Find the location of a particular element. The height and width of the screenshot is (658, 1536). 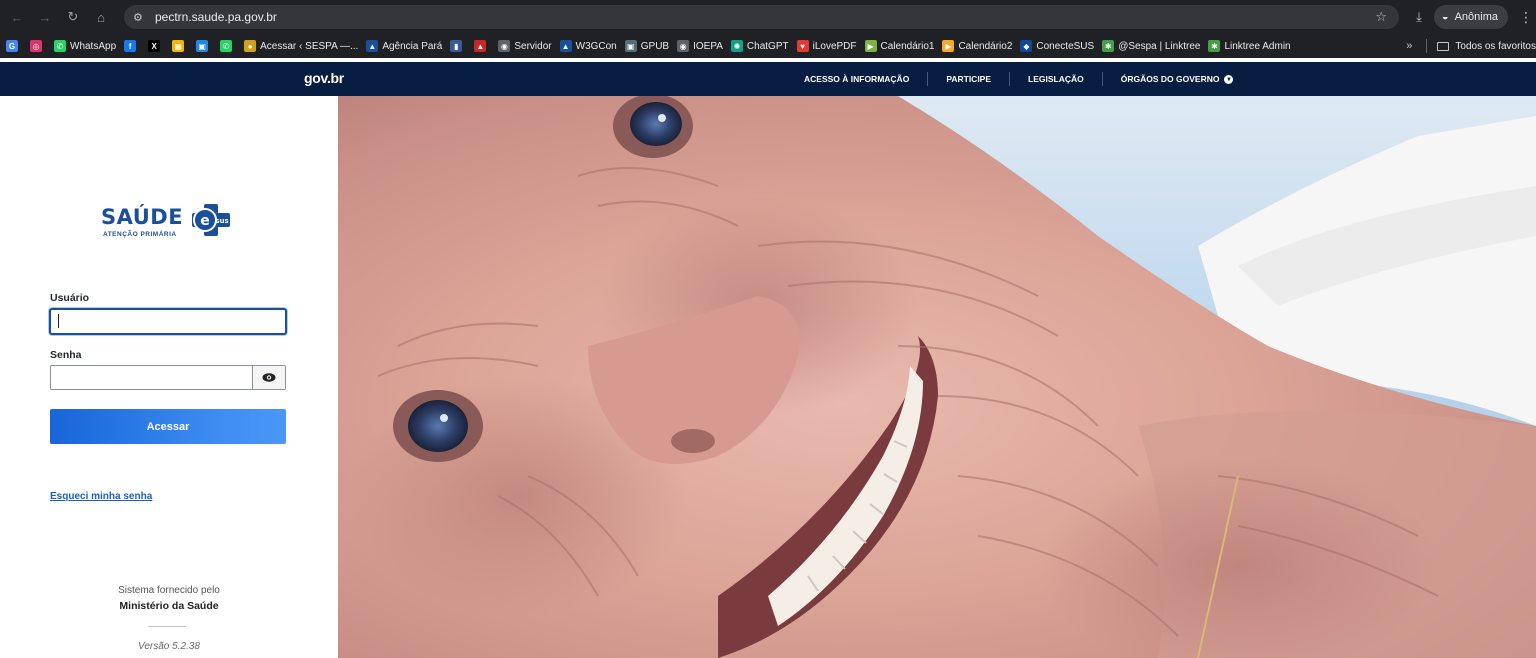

profile-button: ◒ Anônima is located at coordinates (1470, 17).